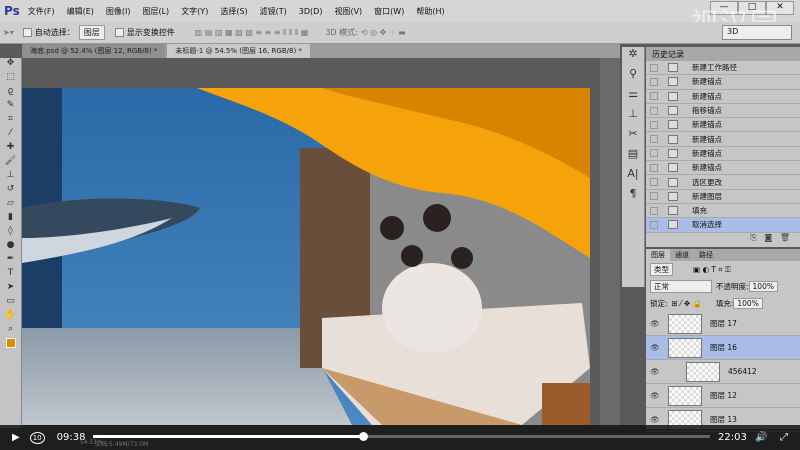 This screenshot has height=450, width=800. I want to click on history-footer-icons: ⎘ ◙ 🗑, so click(723, 239).